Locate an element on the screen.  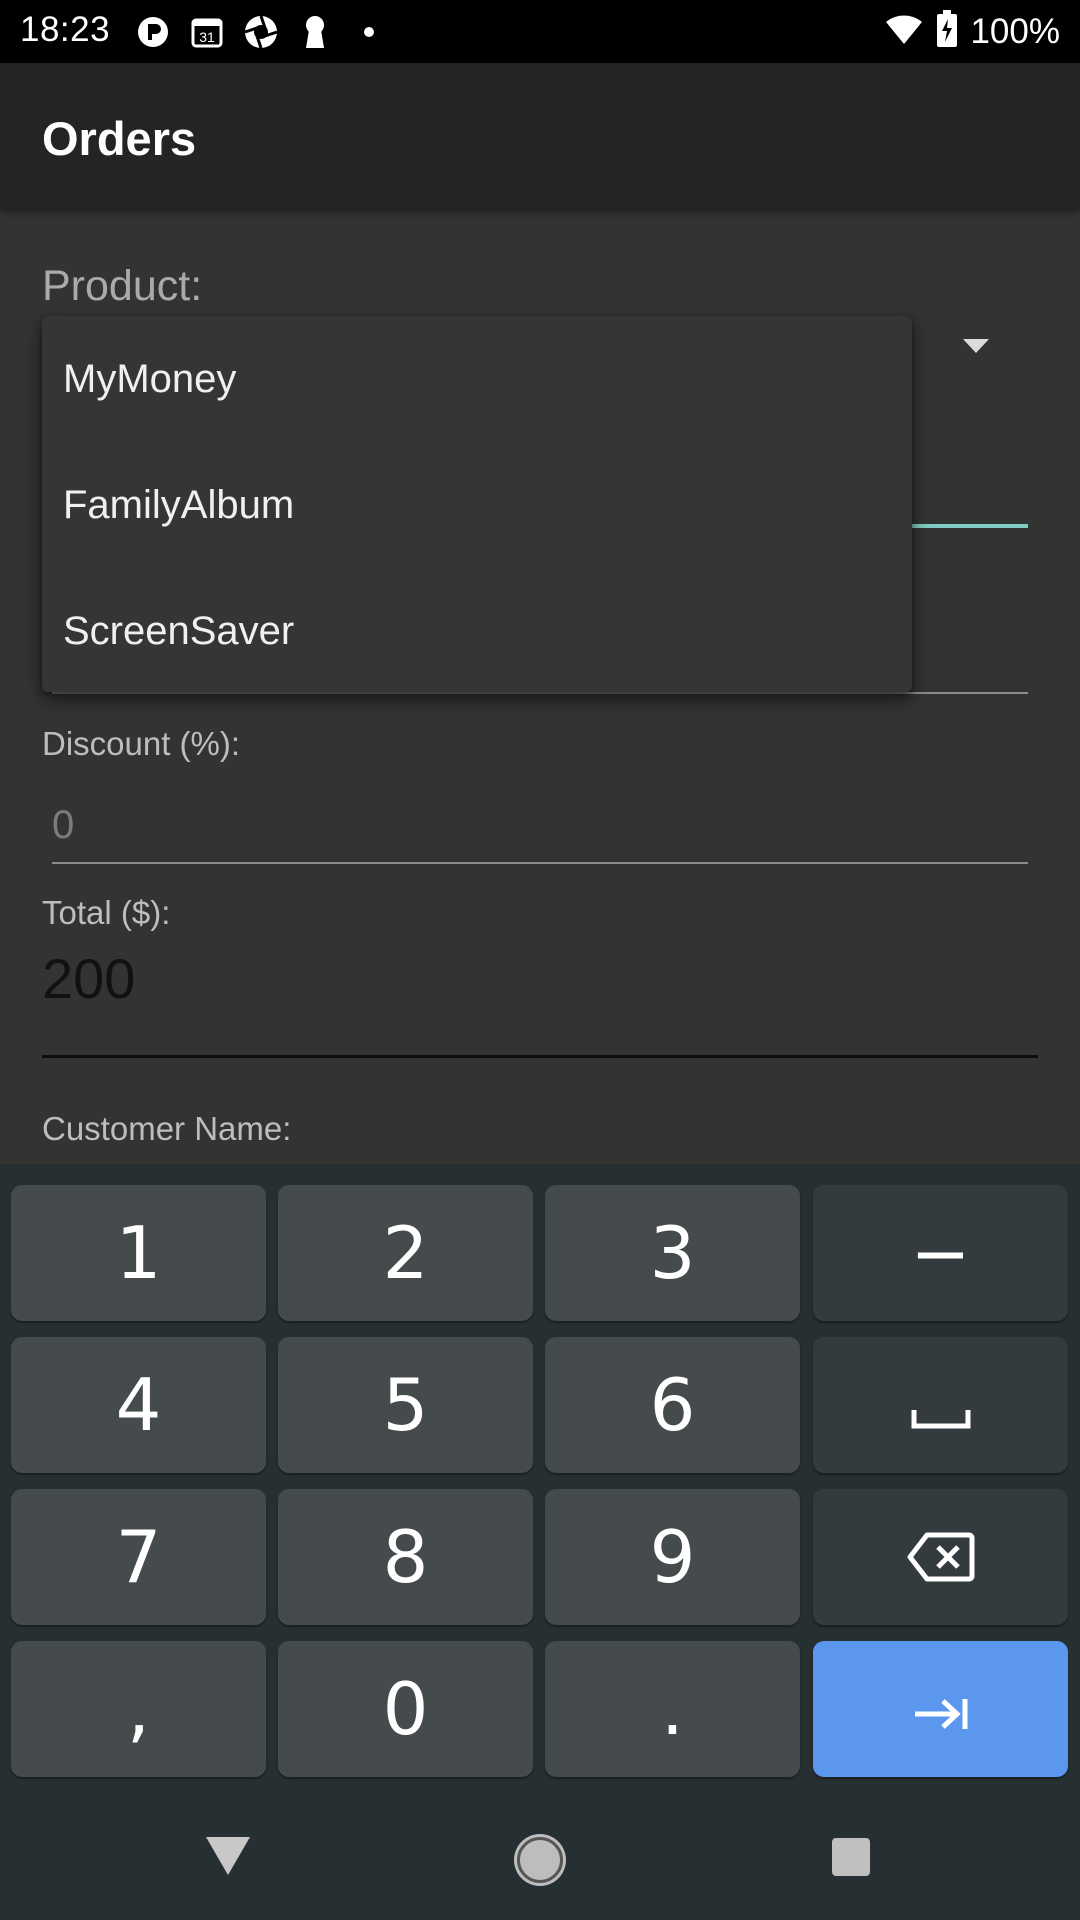
dot-icon is located at coordinates (369, 32).